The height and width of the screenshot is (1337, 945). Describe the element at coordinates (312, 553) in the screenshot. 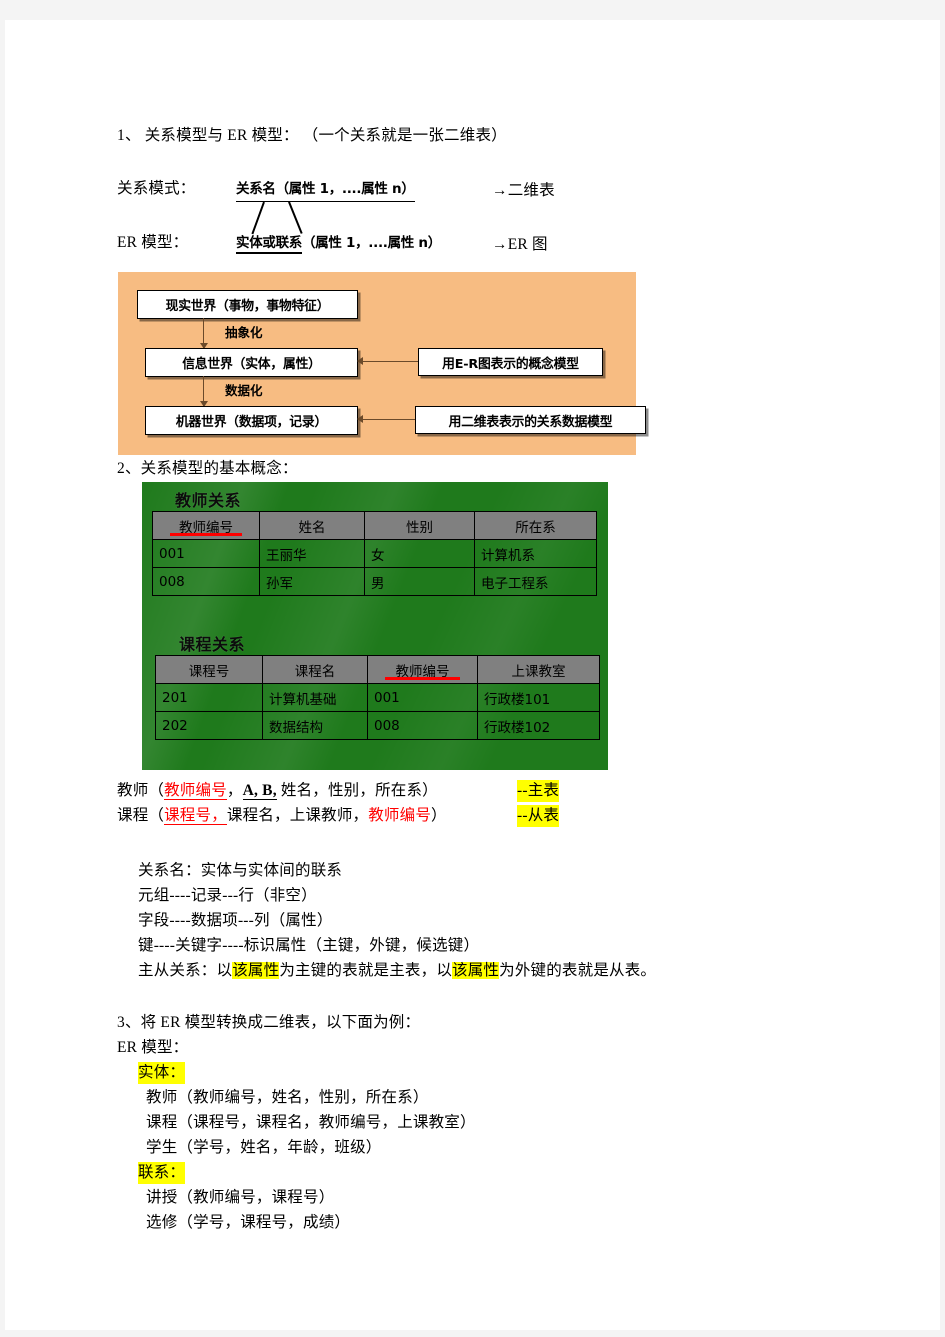

I see `table-cell: 王丽华` at that location.